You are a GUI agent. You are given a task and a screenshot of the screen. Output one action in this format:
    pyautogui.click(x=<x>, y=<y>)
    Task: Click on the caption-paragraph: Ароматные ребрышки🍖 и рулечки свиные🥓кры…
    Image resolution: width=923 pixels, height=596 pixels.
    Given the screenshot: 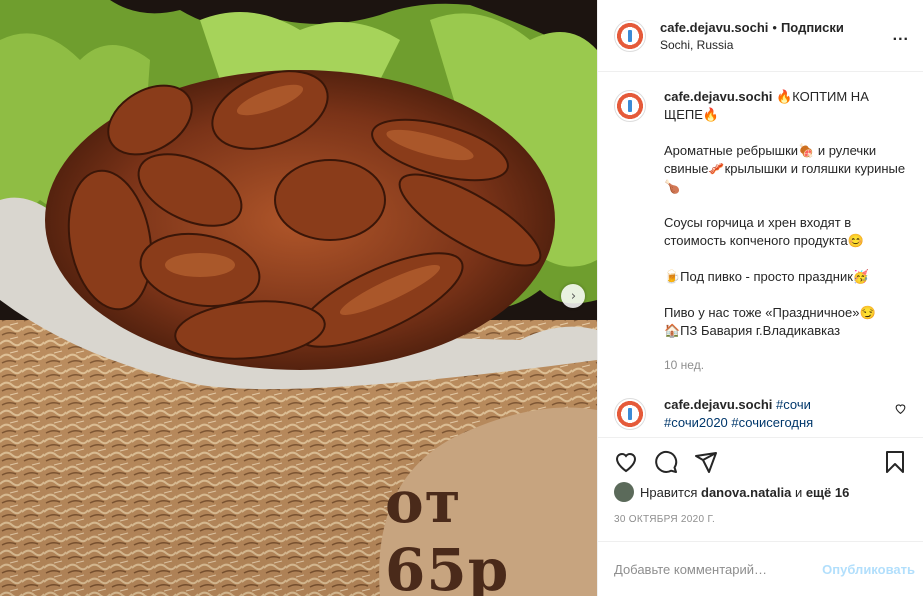 What is the action you would take?
    pyautogui.click(x=785, y=168)
    